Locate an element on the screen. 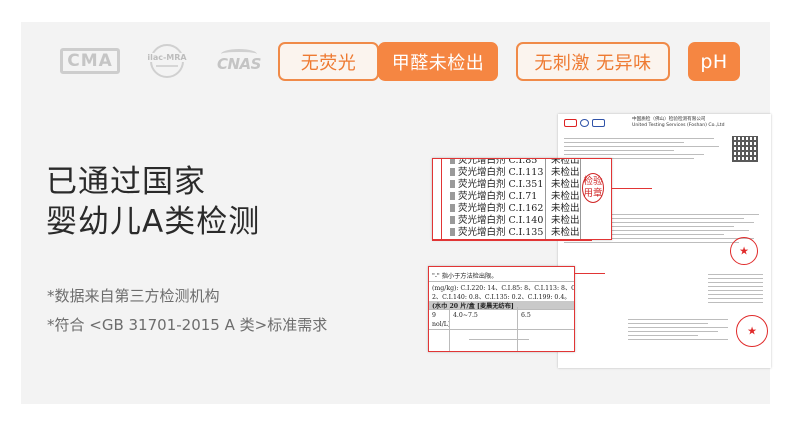 The width and height of the screenshot is (790, 443). zoom-table-border is located at coordinates (441, 199).